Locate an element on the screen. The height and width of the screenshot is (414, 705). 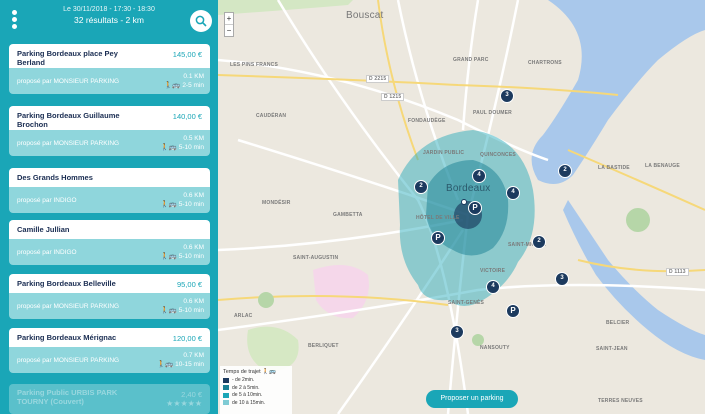
map-label: HÔTEL DE VILLE is located at coordinates (438, 218).